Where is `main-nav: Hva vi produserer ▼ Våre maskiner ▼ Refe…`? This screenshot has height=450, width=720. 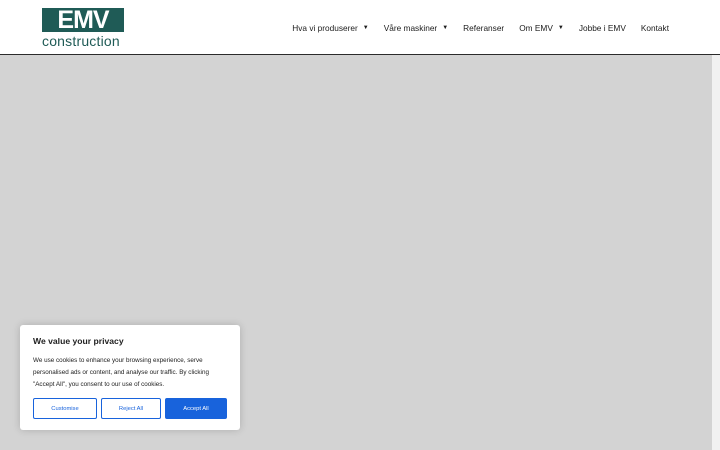
main-nav: Hva vi produserer ▼ Våre maskiner ▼ Refe… is located at coordinates (480, 28).